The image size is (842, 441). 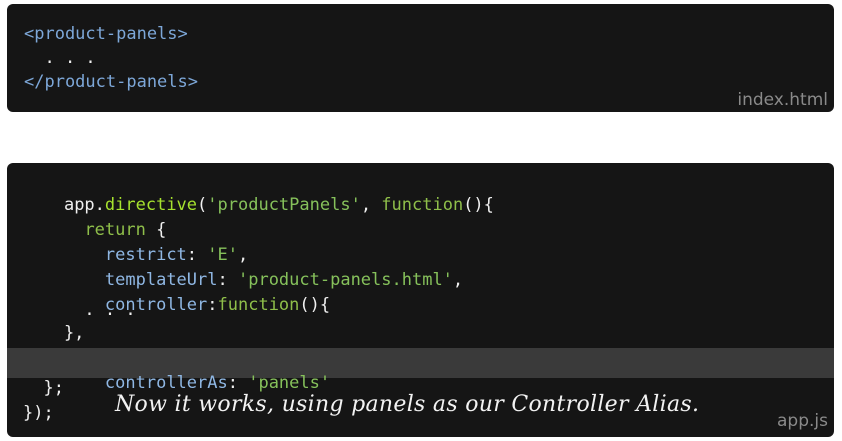 I want to click on token: 'productPanels', so click(x=284, y=205).